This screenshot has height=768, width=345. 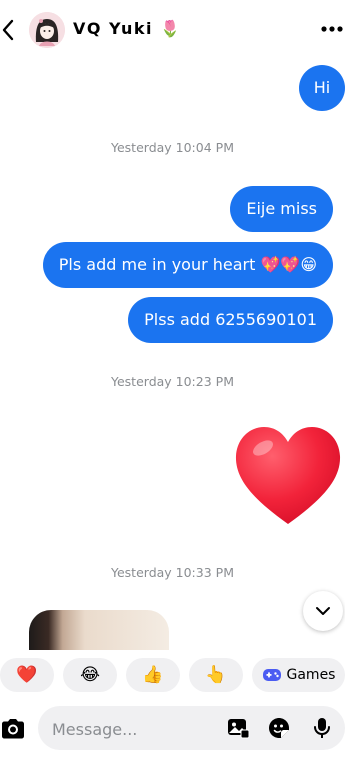 What do you see at coordinates (230, 320) in the screenshot?
I see `message-bubble: Plss add 6255690101` at bounding box center [230, 320].